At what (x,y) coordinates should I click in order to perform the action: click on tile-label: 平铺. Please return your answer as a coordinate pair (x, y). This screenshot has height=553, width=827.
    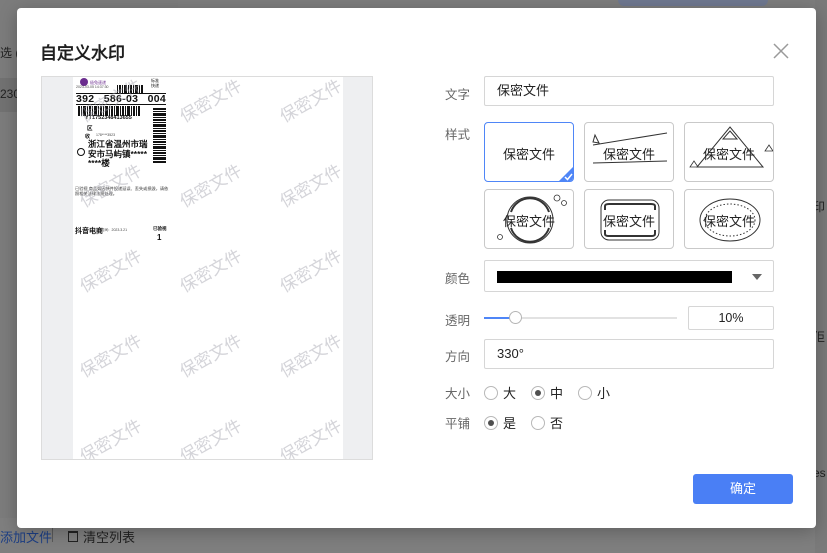
    Looking at the image, I should click on (458, 424).